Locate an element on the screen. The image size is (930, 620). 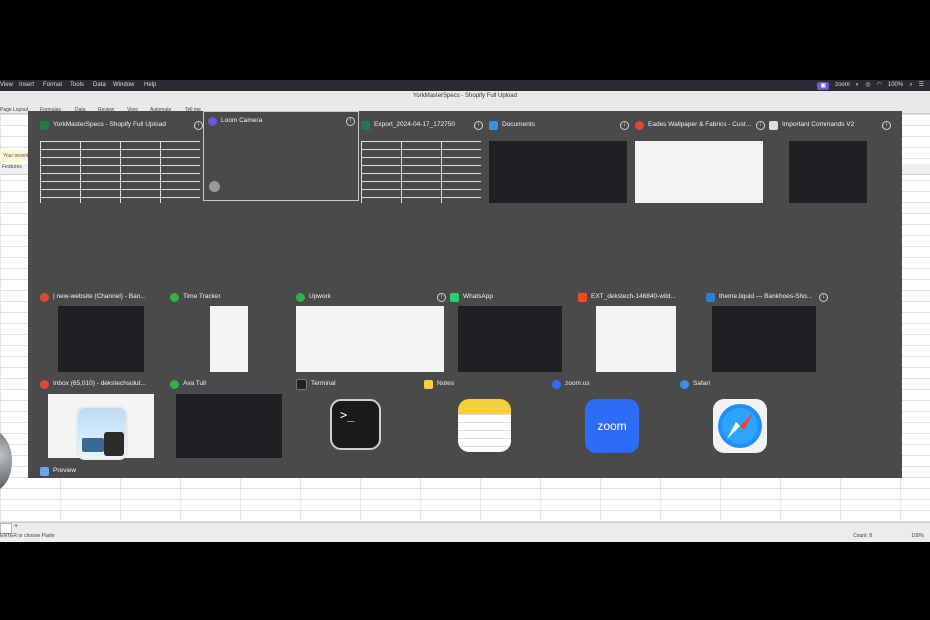
window-title: Notes is located at coordinates (445, 383).